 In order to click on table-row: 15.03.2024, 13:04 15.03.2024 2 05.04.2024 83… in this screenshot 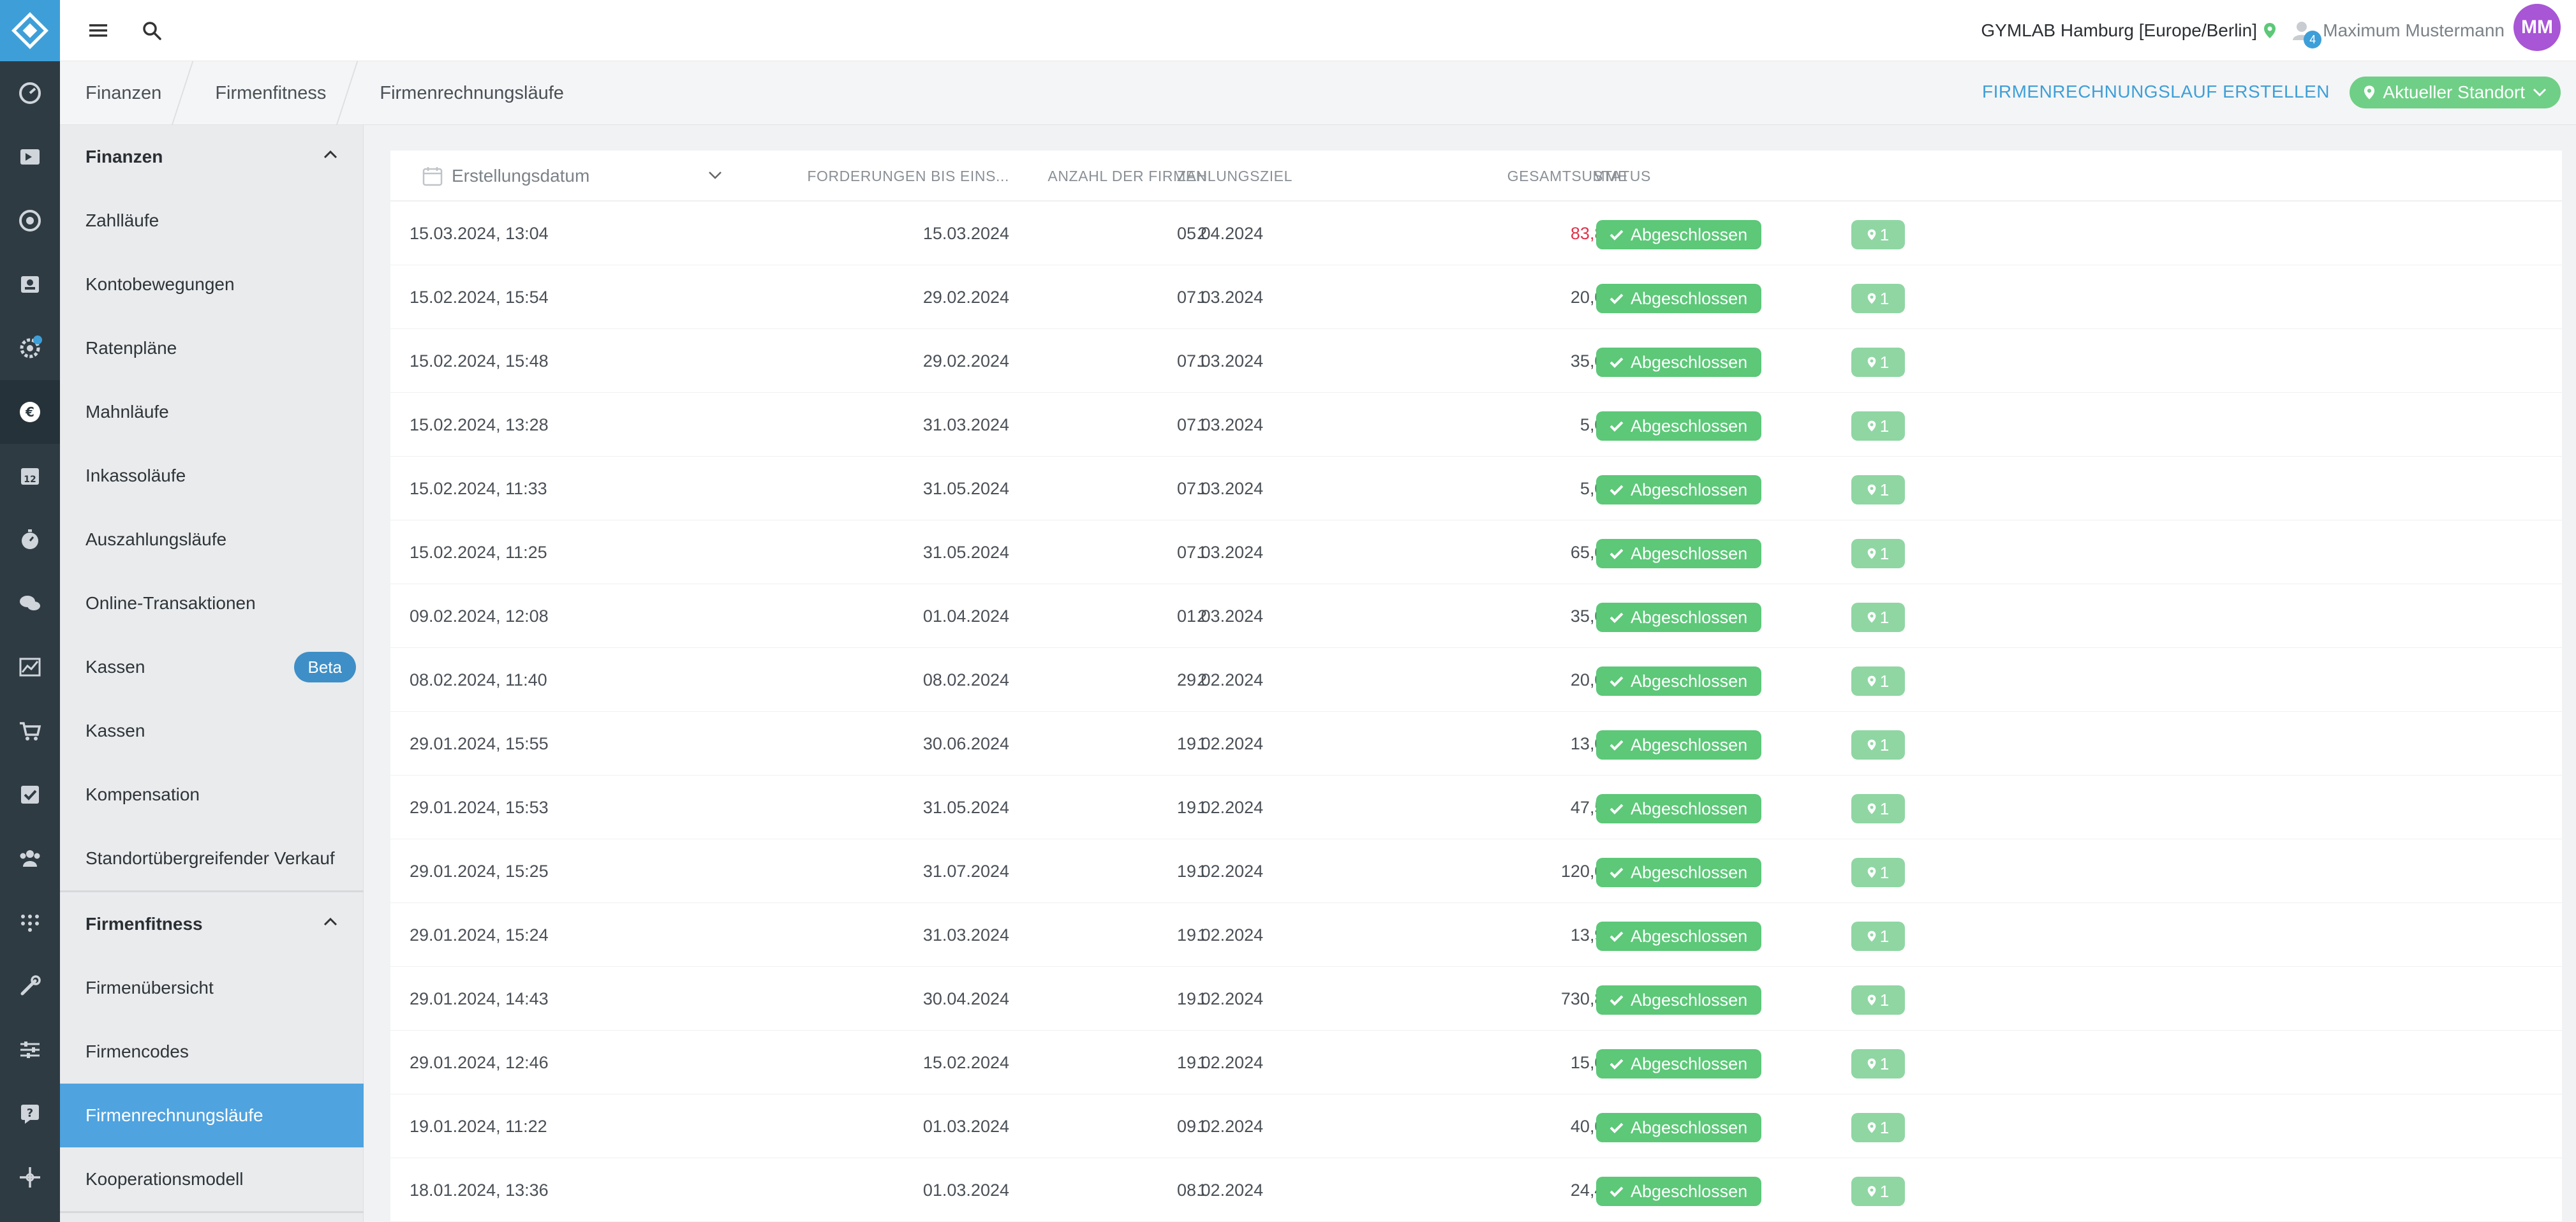, I will do `click(1476, 233)`.